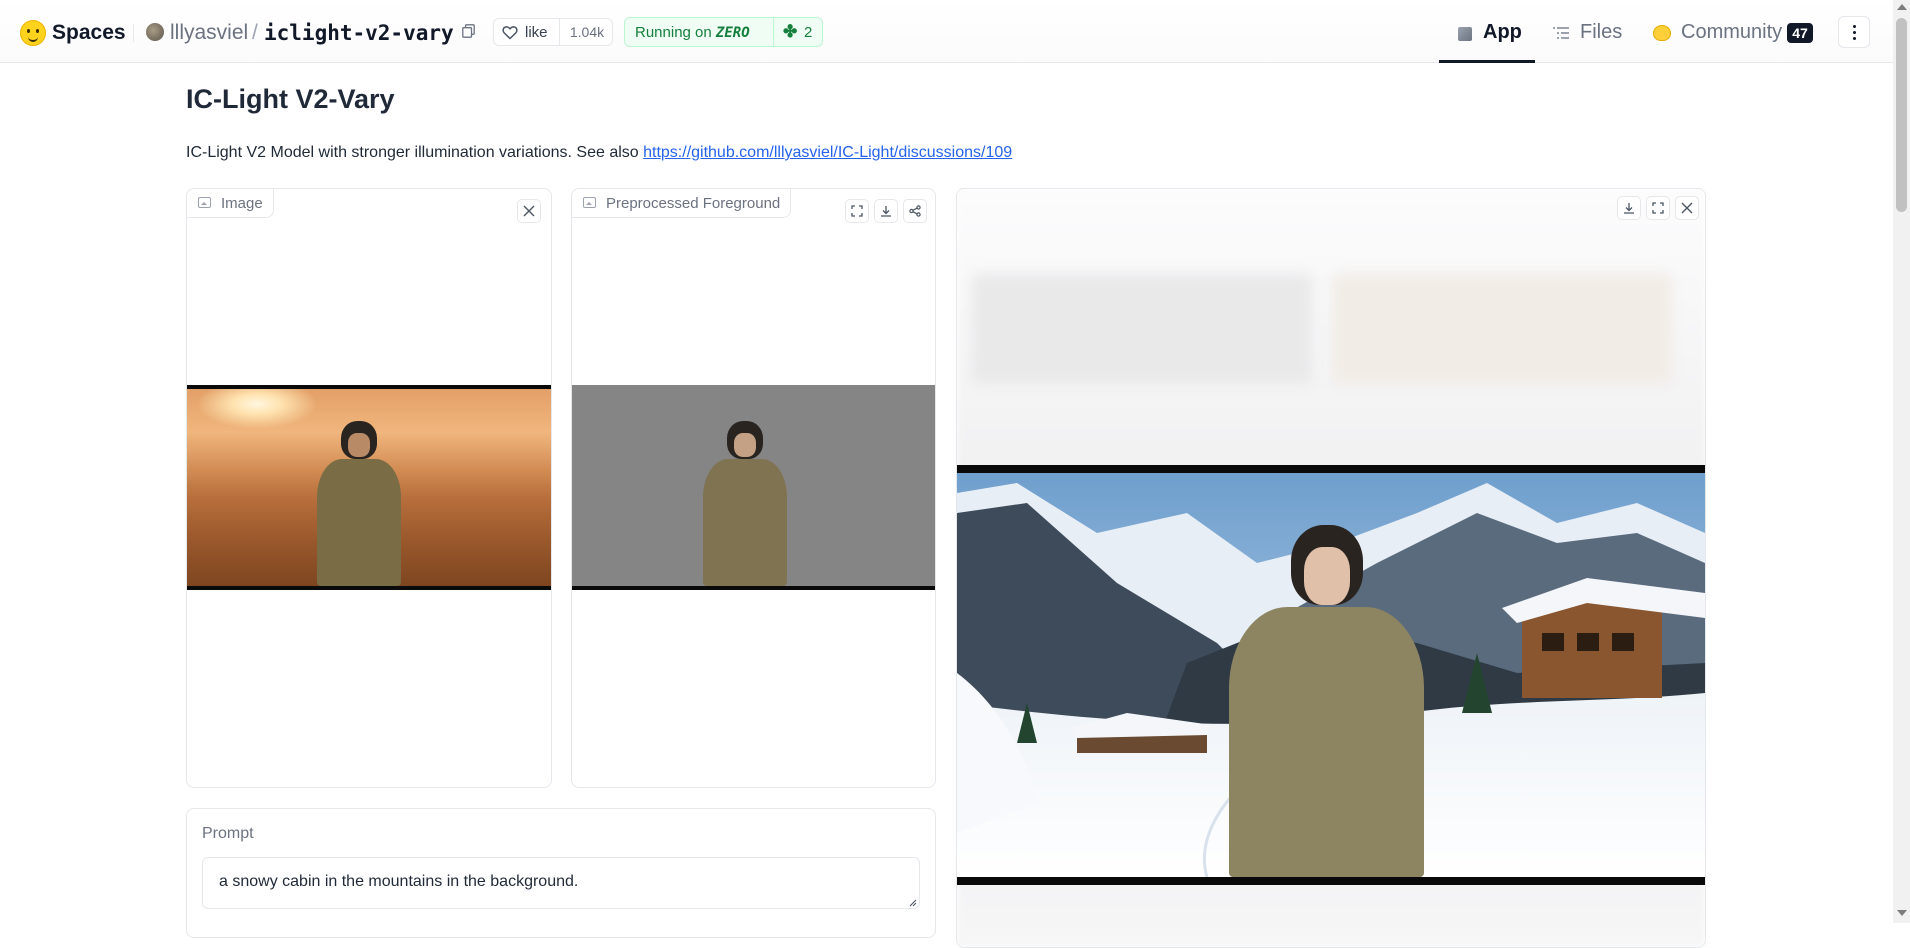  Describe the element at coordinates (693, 203) in the screenshot. I see `preprocessed-label-text: Preprocessed Foreground` at that location.